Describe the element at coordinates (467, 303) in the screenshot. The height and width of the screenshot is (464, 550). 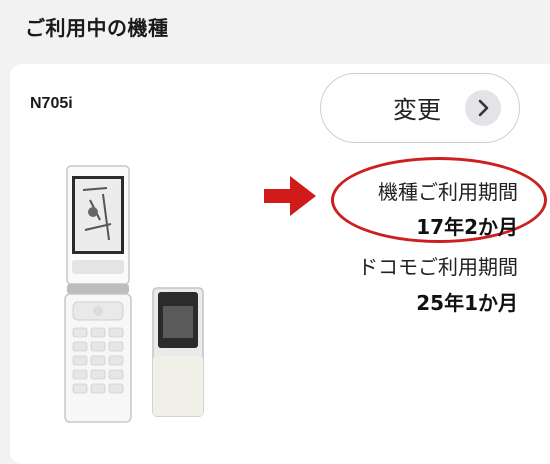
I see `docomo-usage-period-value: 25年1か月` at that location.